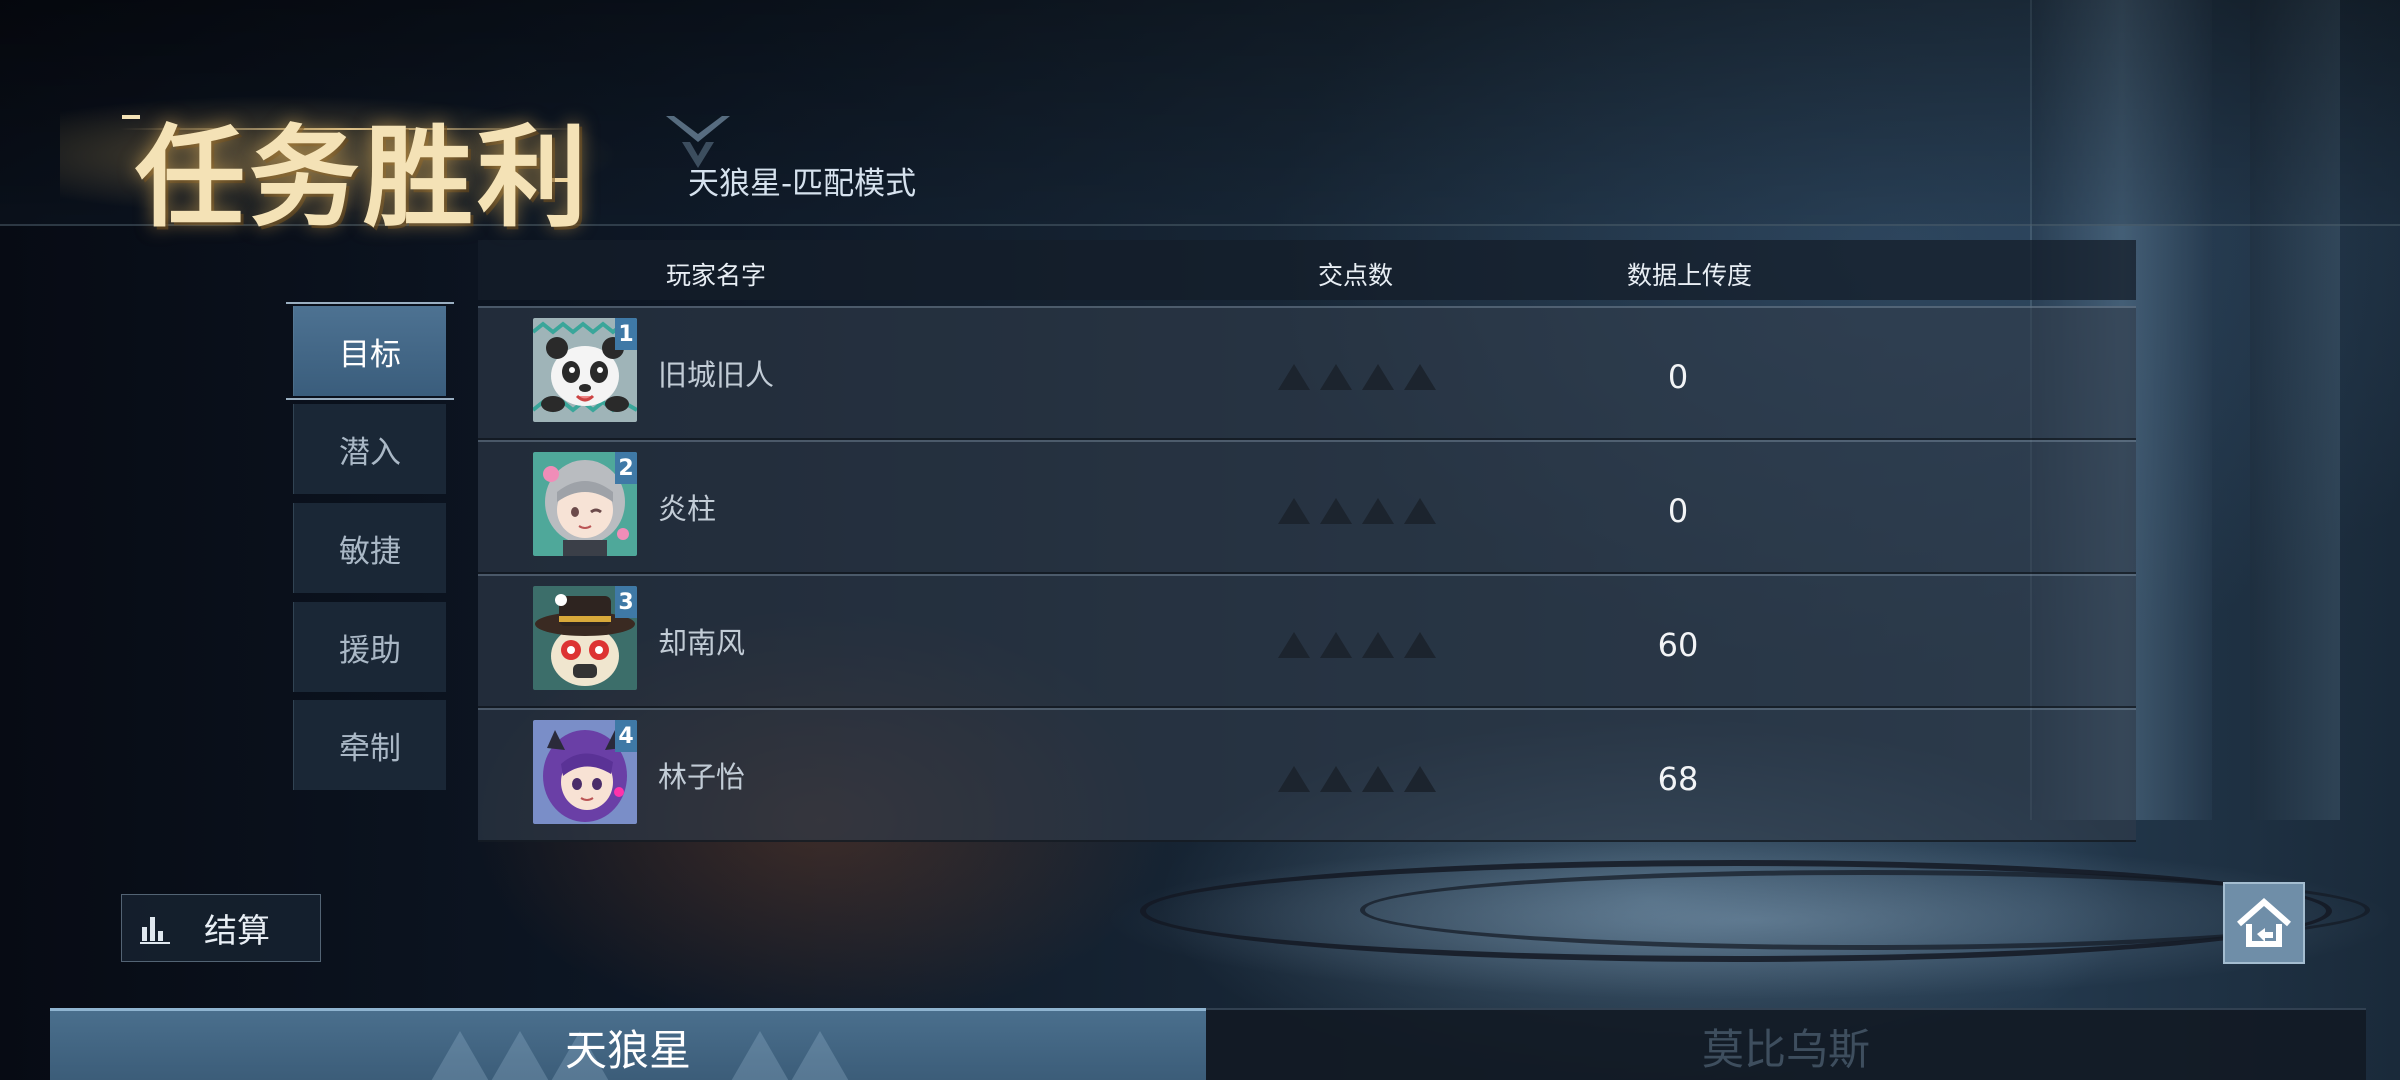 The image size is (2400, 1080). I want to click on player-row: 3 却南风 60, so click(1307, 641).